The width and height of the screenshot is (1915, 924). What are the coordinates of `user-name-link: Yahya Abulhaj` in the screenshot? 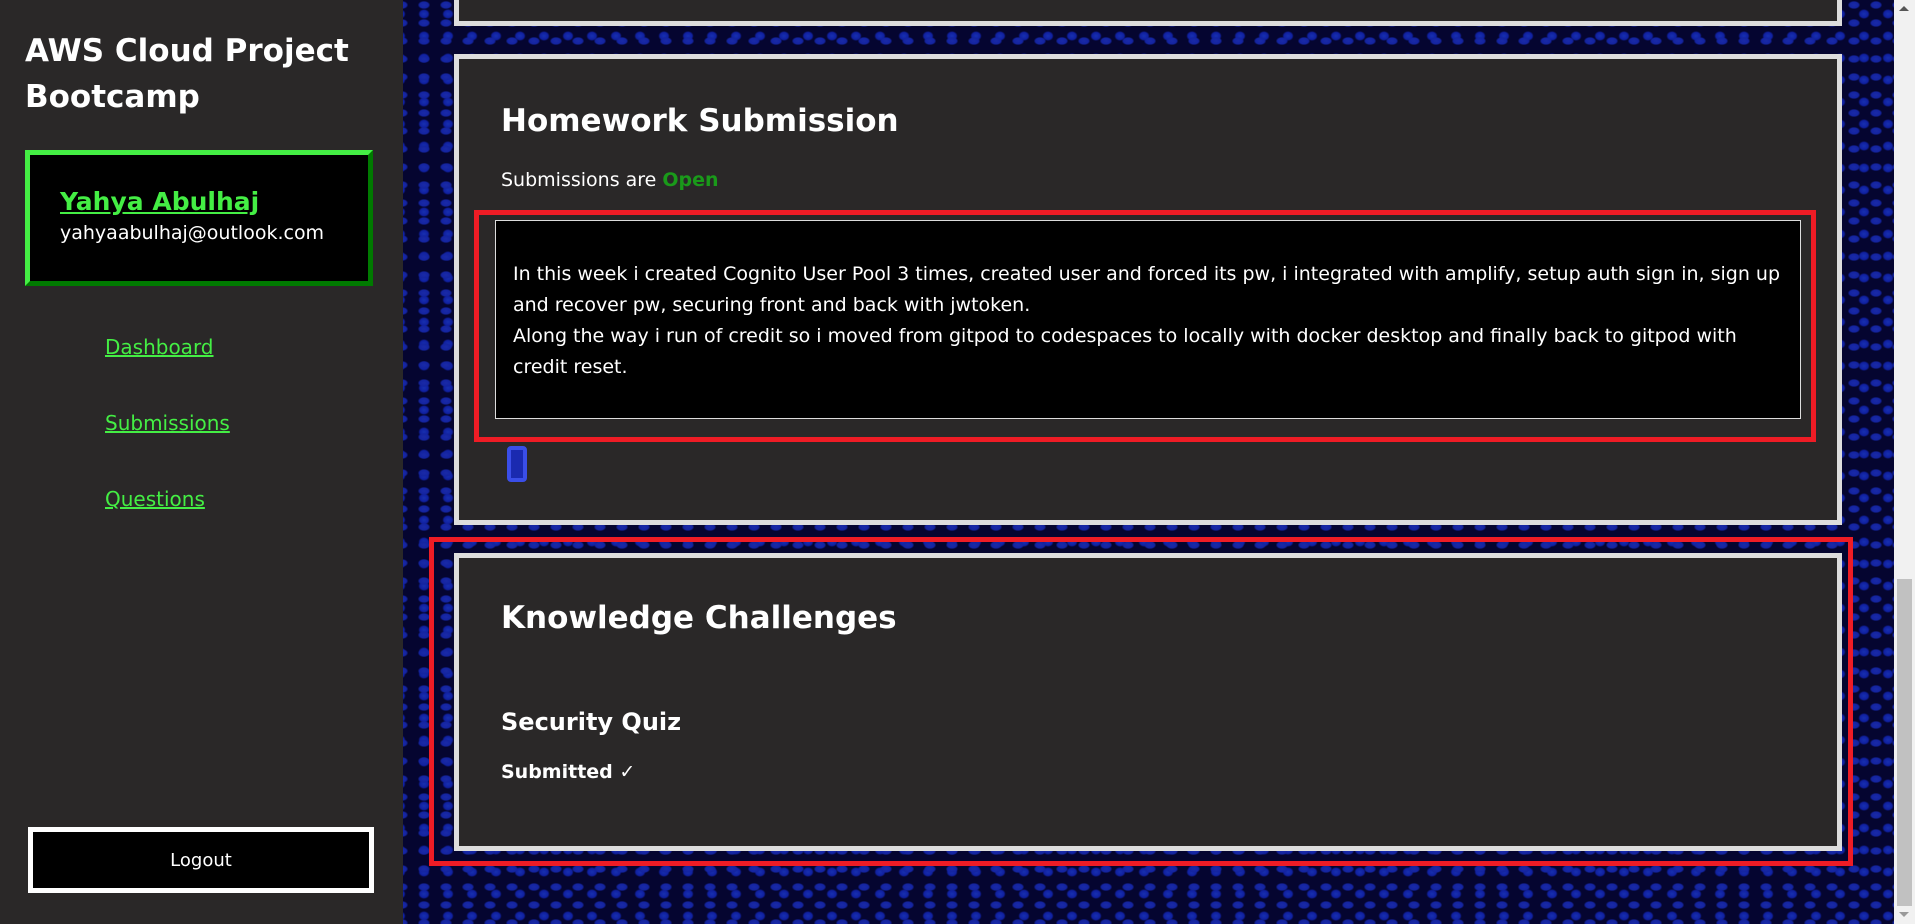 It's located at (214, 201).